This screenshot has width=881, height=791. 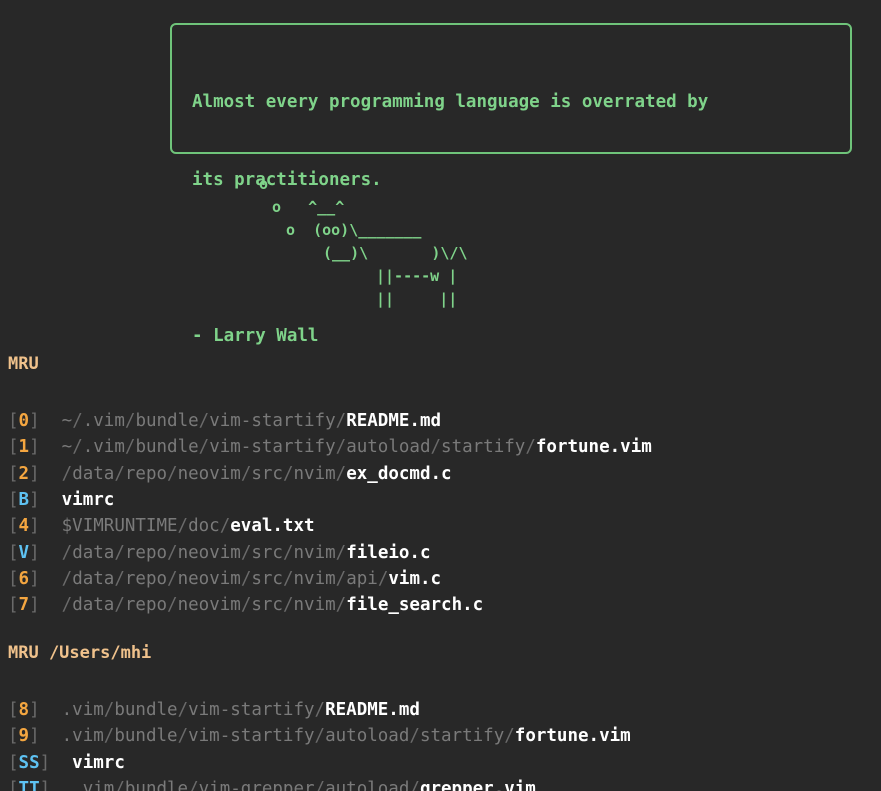 I want to click on mru-entry: [6]/data/repo/neovim/src/nvim/api/vim.c, so click(x=224, y=579).